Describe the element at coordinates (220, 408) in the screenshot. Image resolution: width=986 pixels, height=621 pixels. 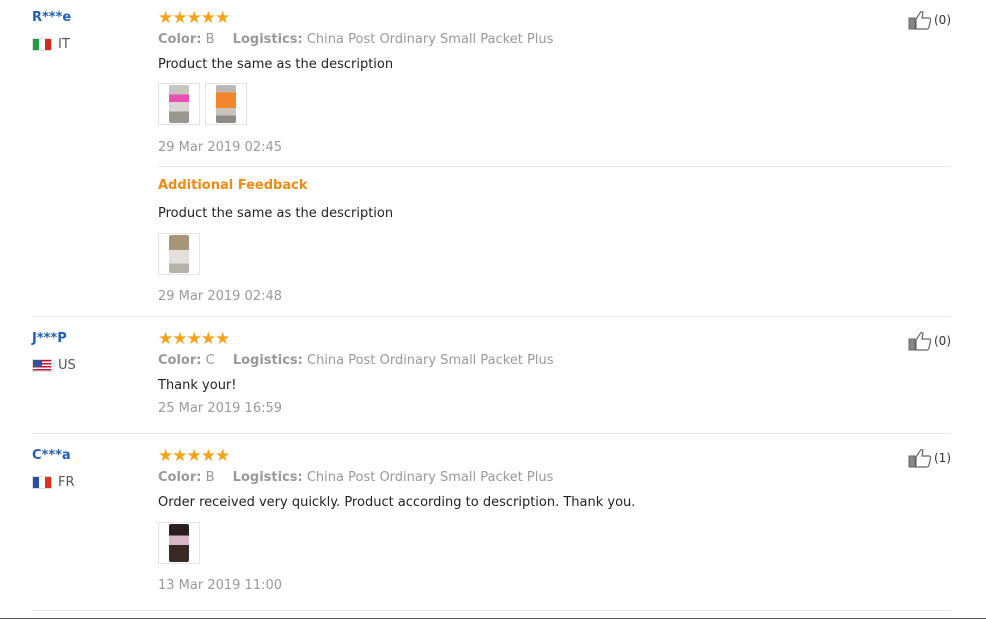
I see `review-date: 25 Mar 2019 16:59` at that location.